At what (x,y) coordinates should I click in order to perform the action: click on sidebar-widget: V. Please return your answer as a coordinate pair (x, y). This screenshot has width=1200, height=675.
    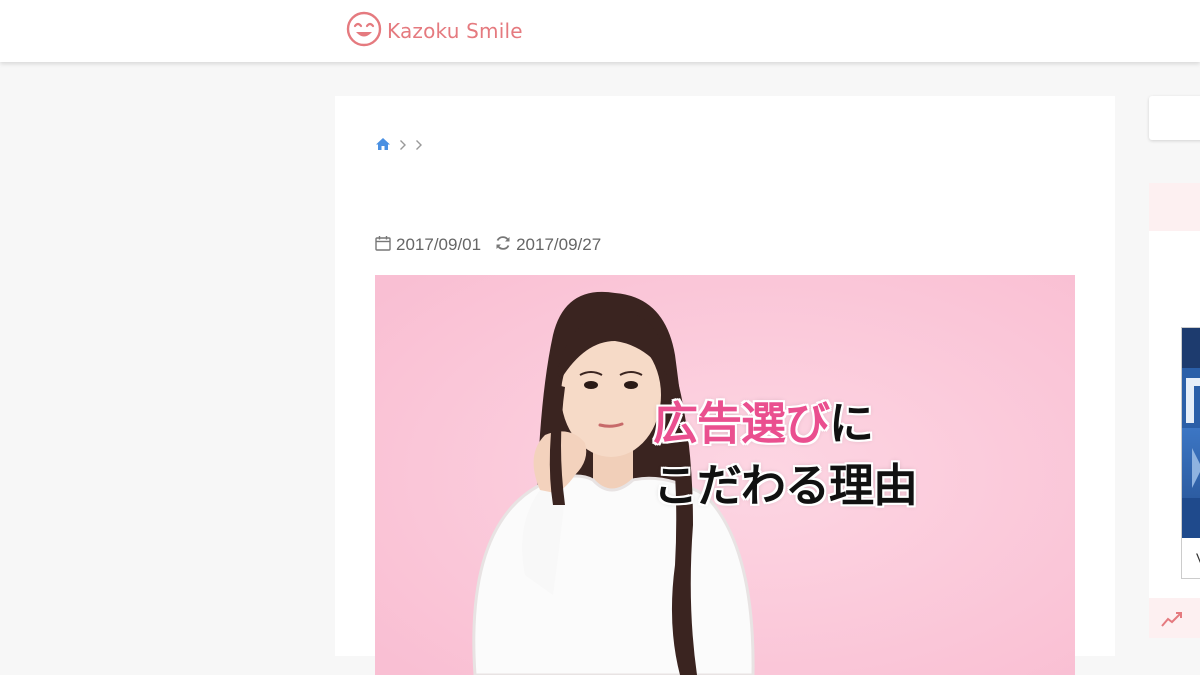
    Looking at the image, I should click on (1174, 408).